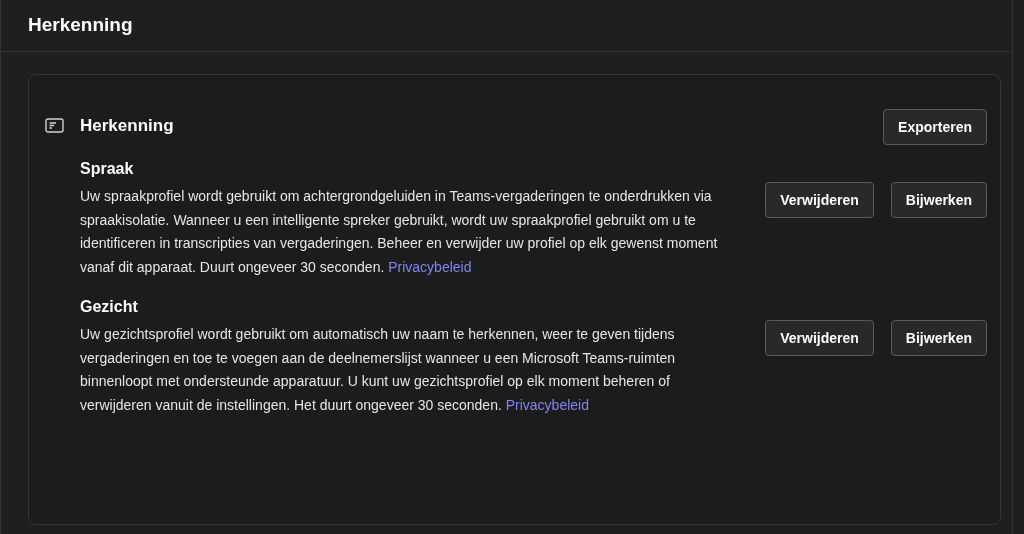  Describe the element at coordinates (378, 370) in the screenshot. I see `section-description: Uw gezichtsprofiel wordt gebruikt om automatisch uw naam te herkennen, weer te geven tijdens vergaderingen en toe te voegen aan de deelnemerslijst wanneer u een Microsoft Teams-ruimten binnenloopt met ondersteunde apparatuur. U kunt uw gezichtsprofiel op elk moment beheren of verwijderen vanuit de instellingen. Het duurt ongeveer 30 seconden. Privacybeleid` at that location.